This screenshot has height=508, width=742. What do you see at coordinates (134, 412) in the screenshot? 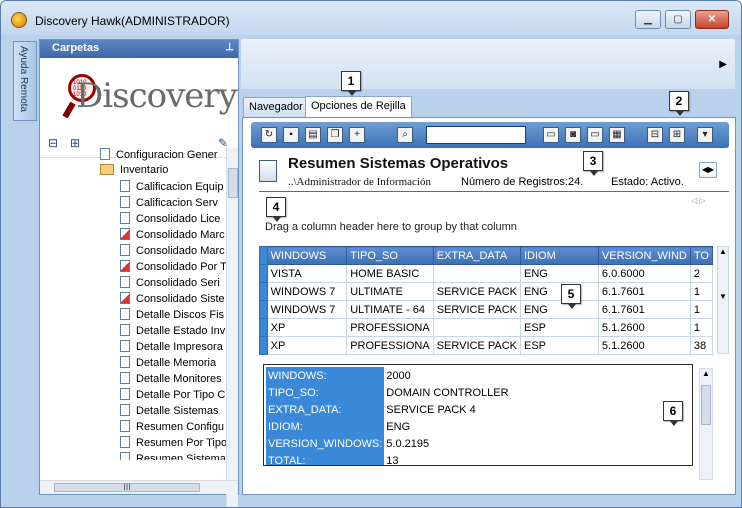
I see `tree-item: Detalle Sistemas` at bounding box center [134, 412].